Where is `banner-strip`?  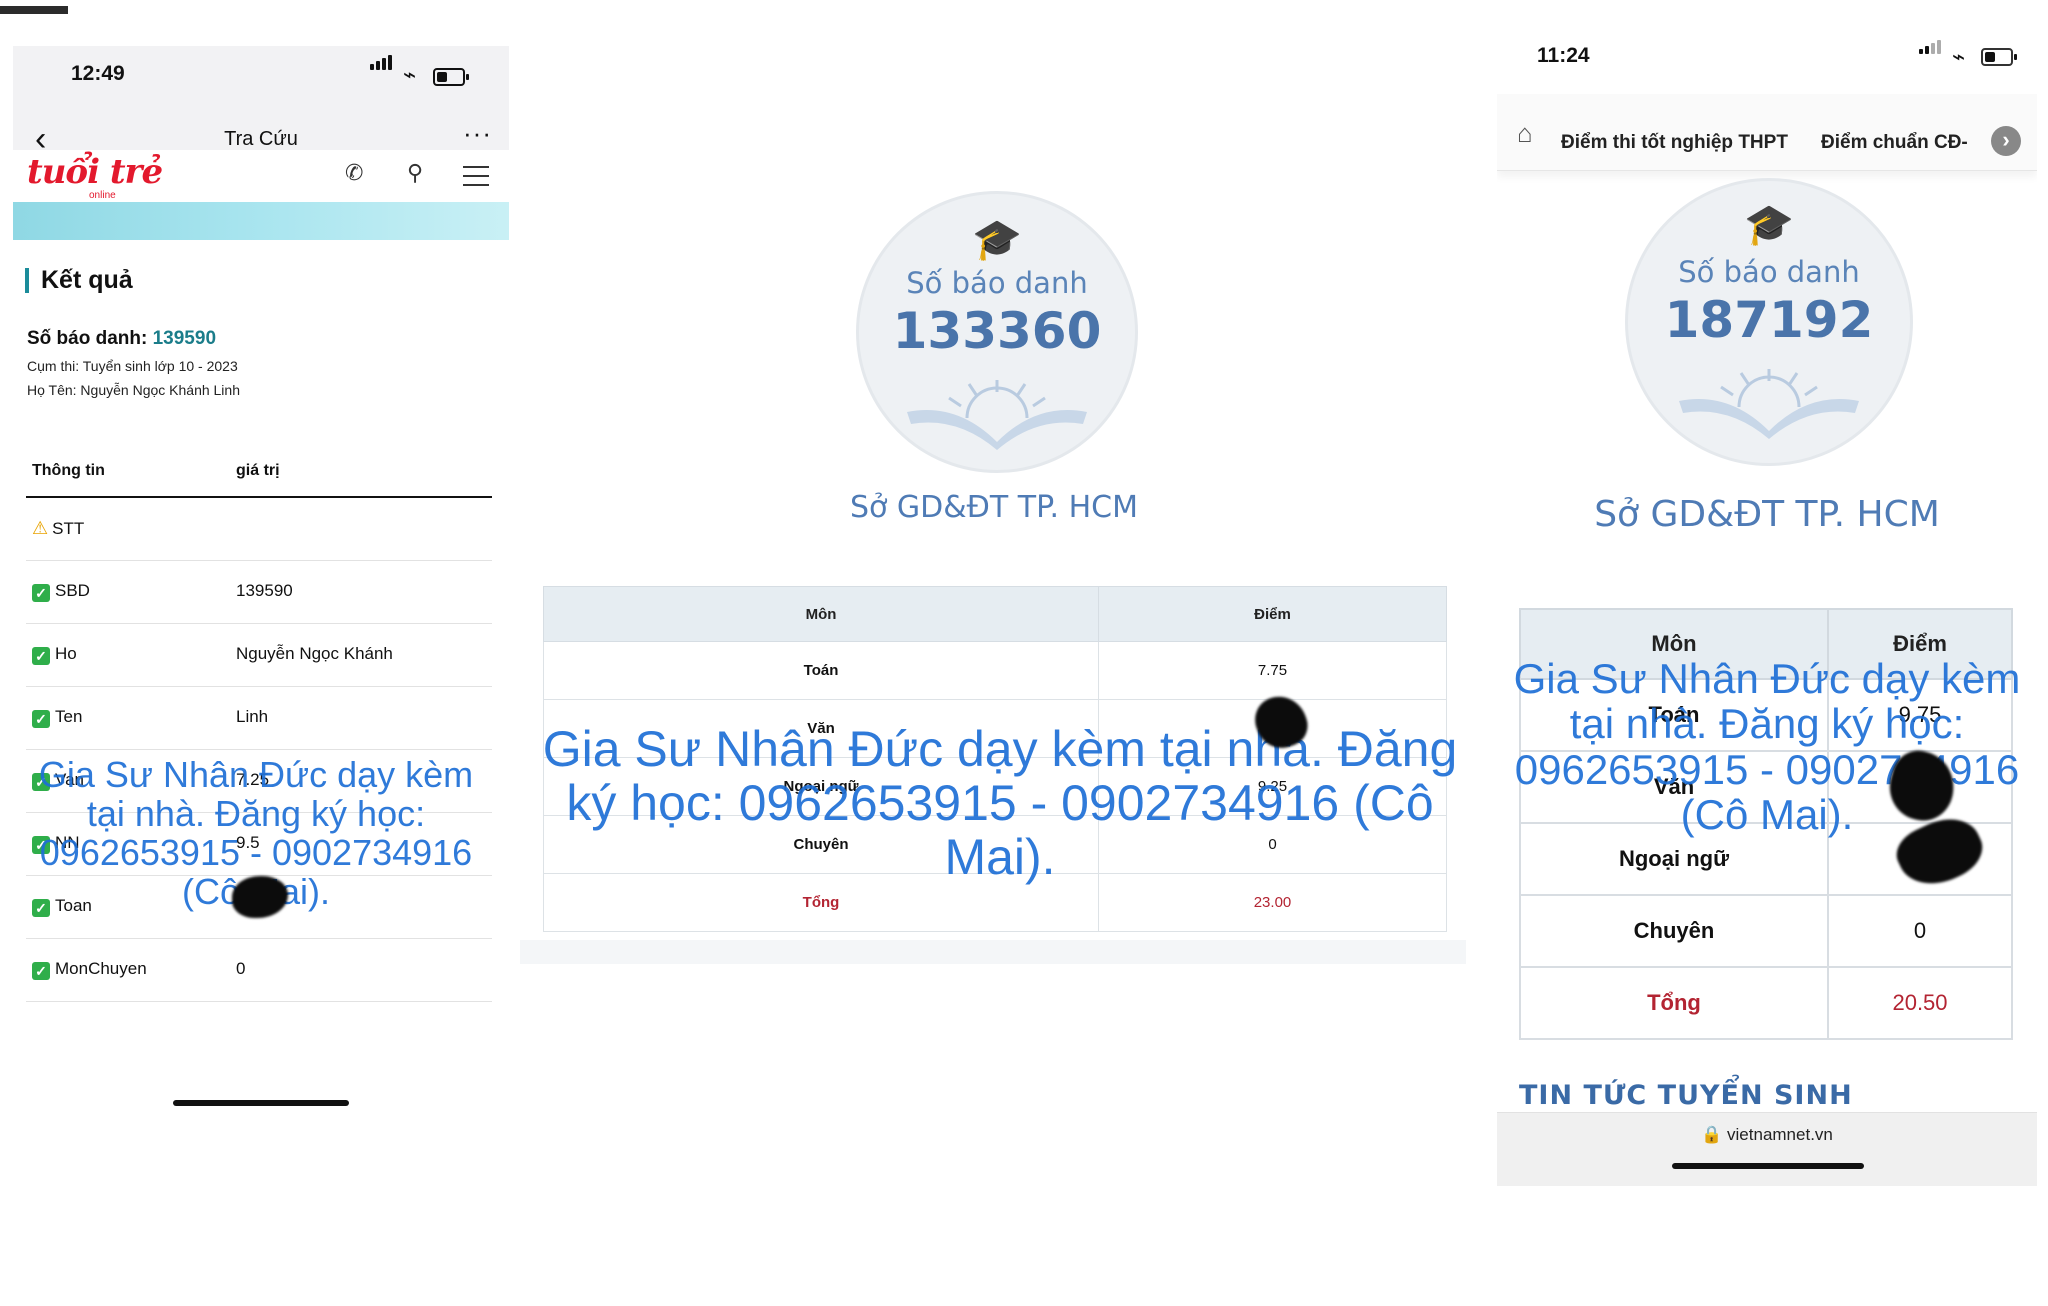 banner-strip is located at coordinates (261, 221).